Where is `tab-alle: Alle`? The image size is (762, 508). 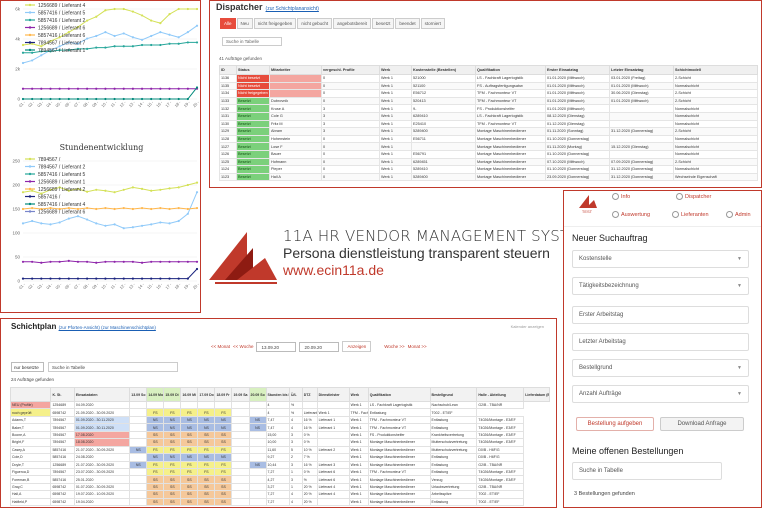
tab-alle: Alle is located at coordinates (228, 23).